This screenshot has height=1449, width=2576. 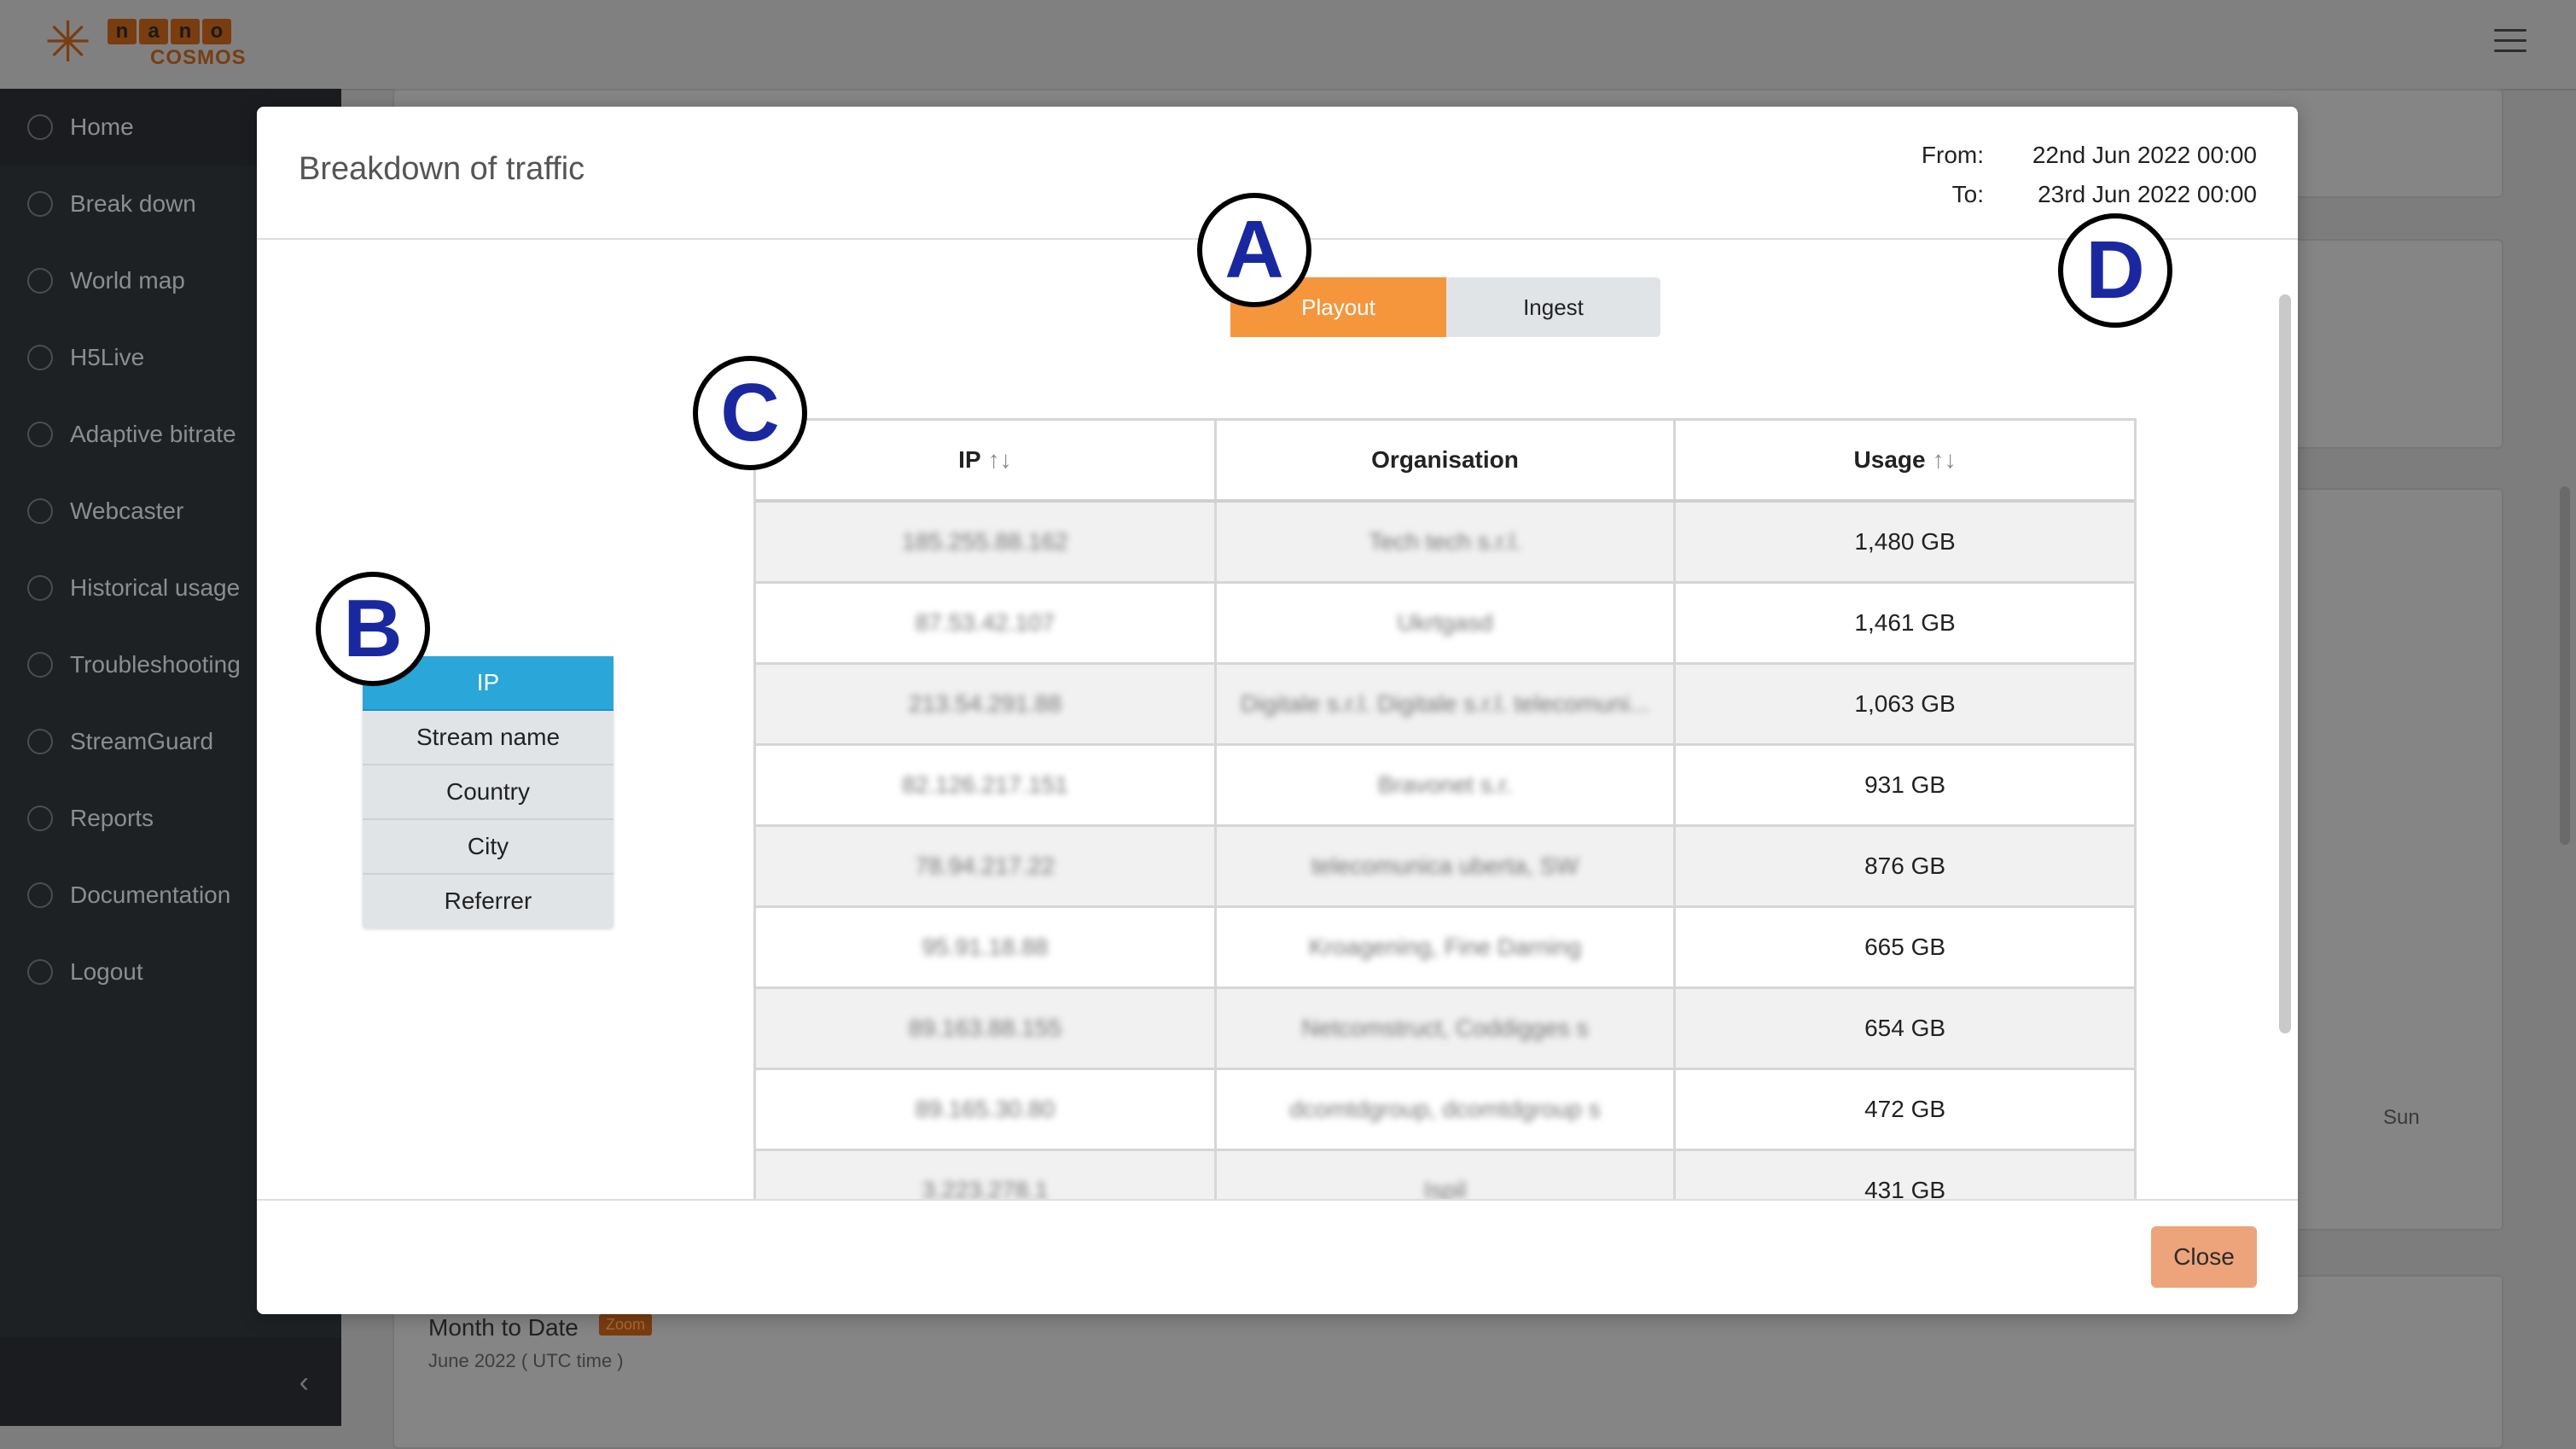 What do you see at coordinates (1953, 155) in the screenshot?
I see `from-label: From:` at bounding box center [1953, 155].